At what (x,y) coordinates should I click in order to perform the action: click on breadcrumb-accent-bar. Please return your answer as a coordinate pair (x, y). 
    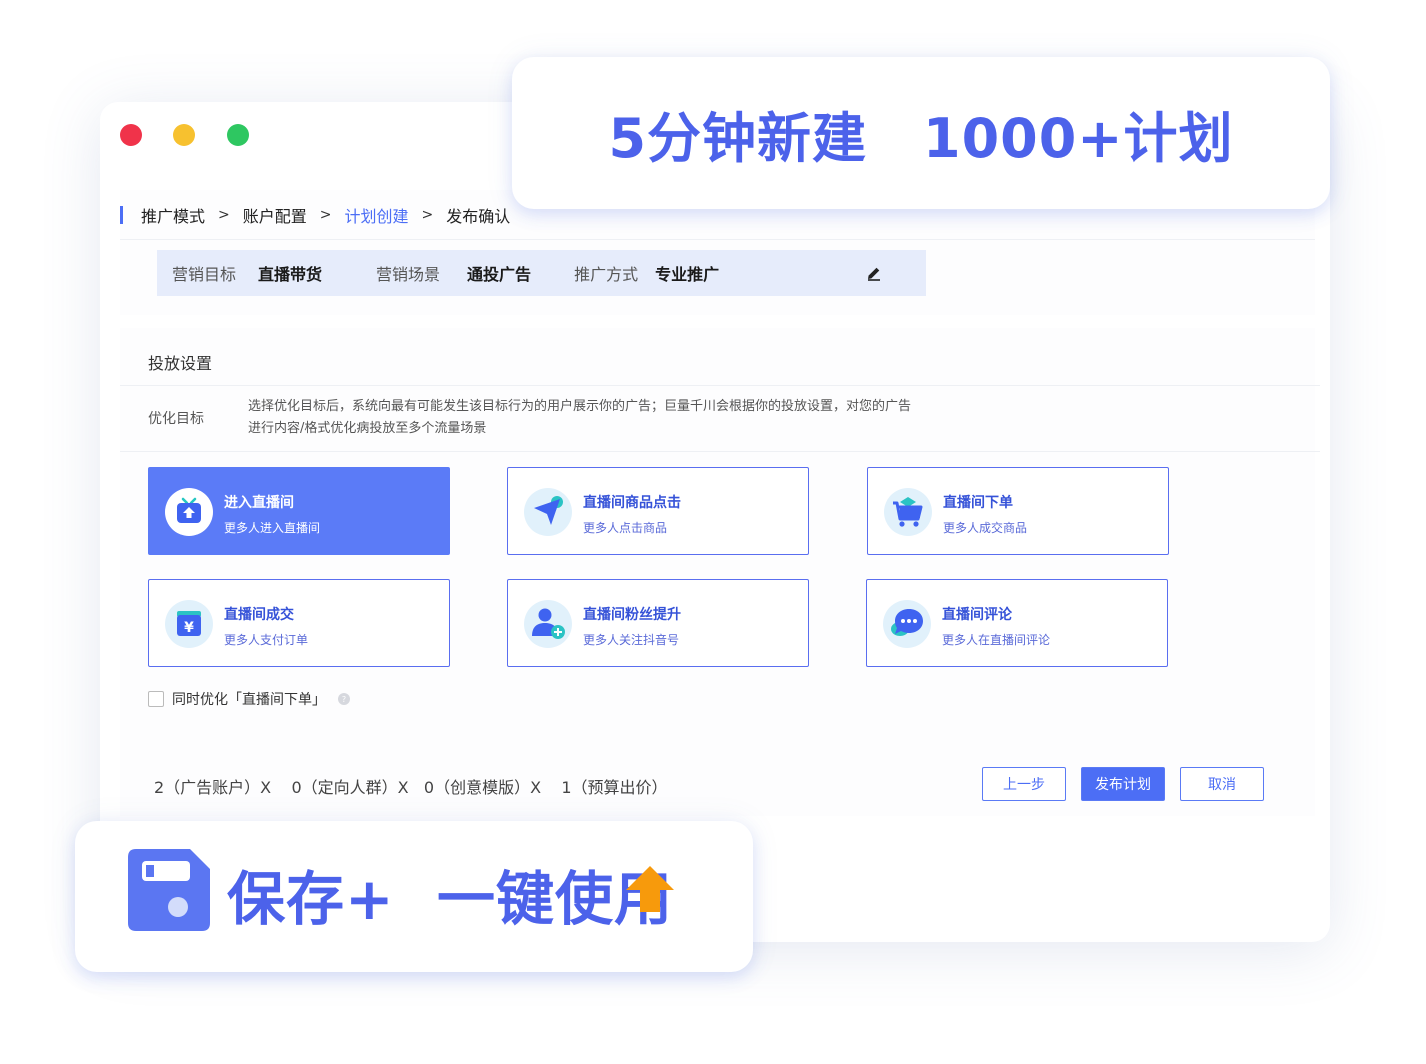
    Looking at the image, I should click on (121, 215).